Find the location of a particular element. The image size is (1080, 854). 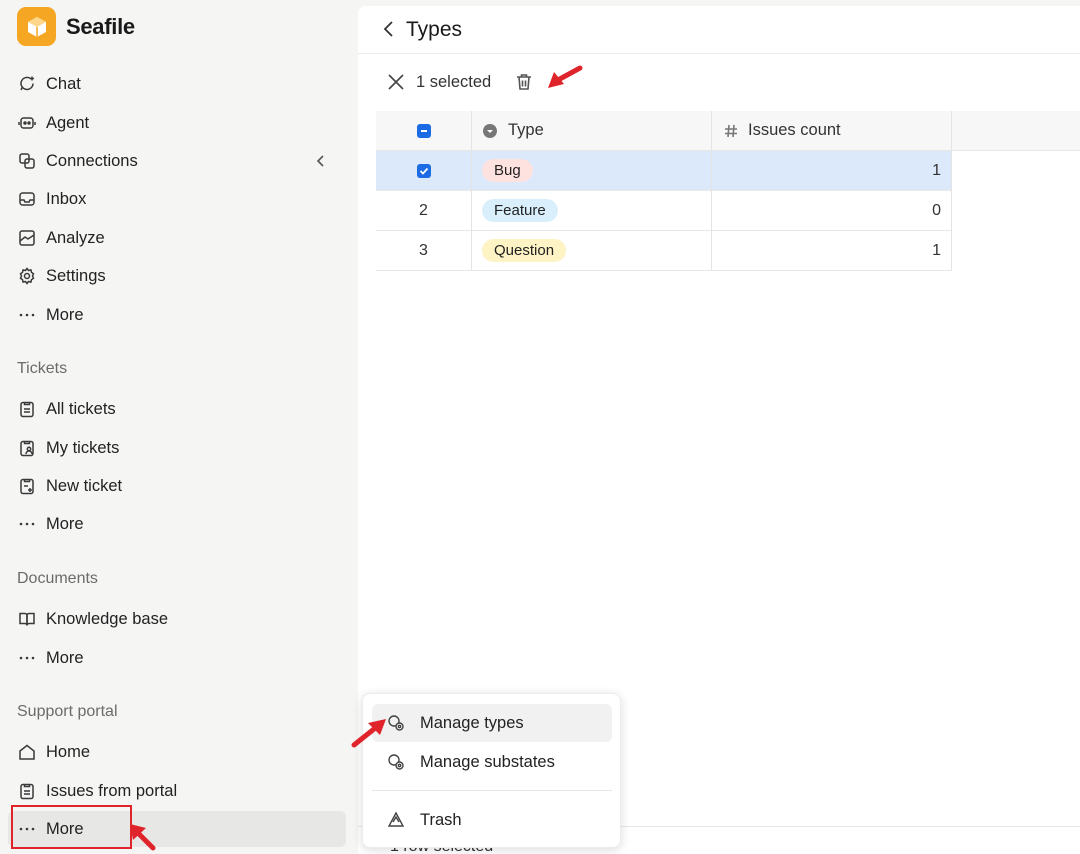

delete-trash-icon is located at coordinates (524, 82).